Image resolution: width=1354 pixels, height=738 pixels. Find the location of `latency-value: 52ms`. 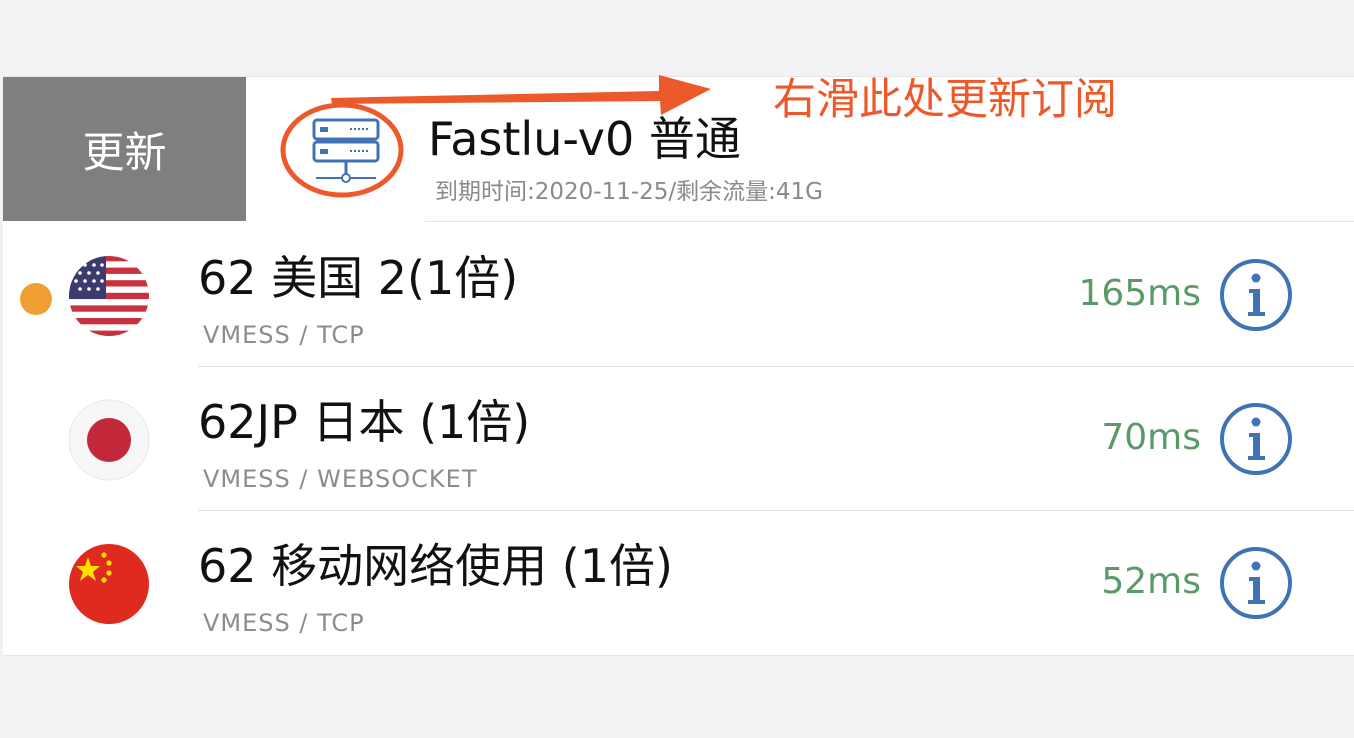

latency-value: 52ms is located at coordinates (1151, 581).